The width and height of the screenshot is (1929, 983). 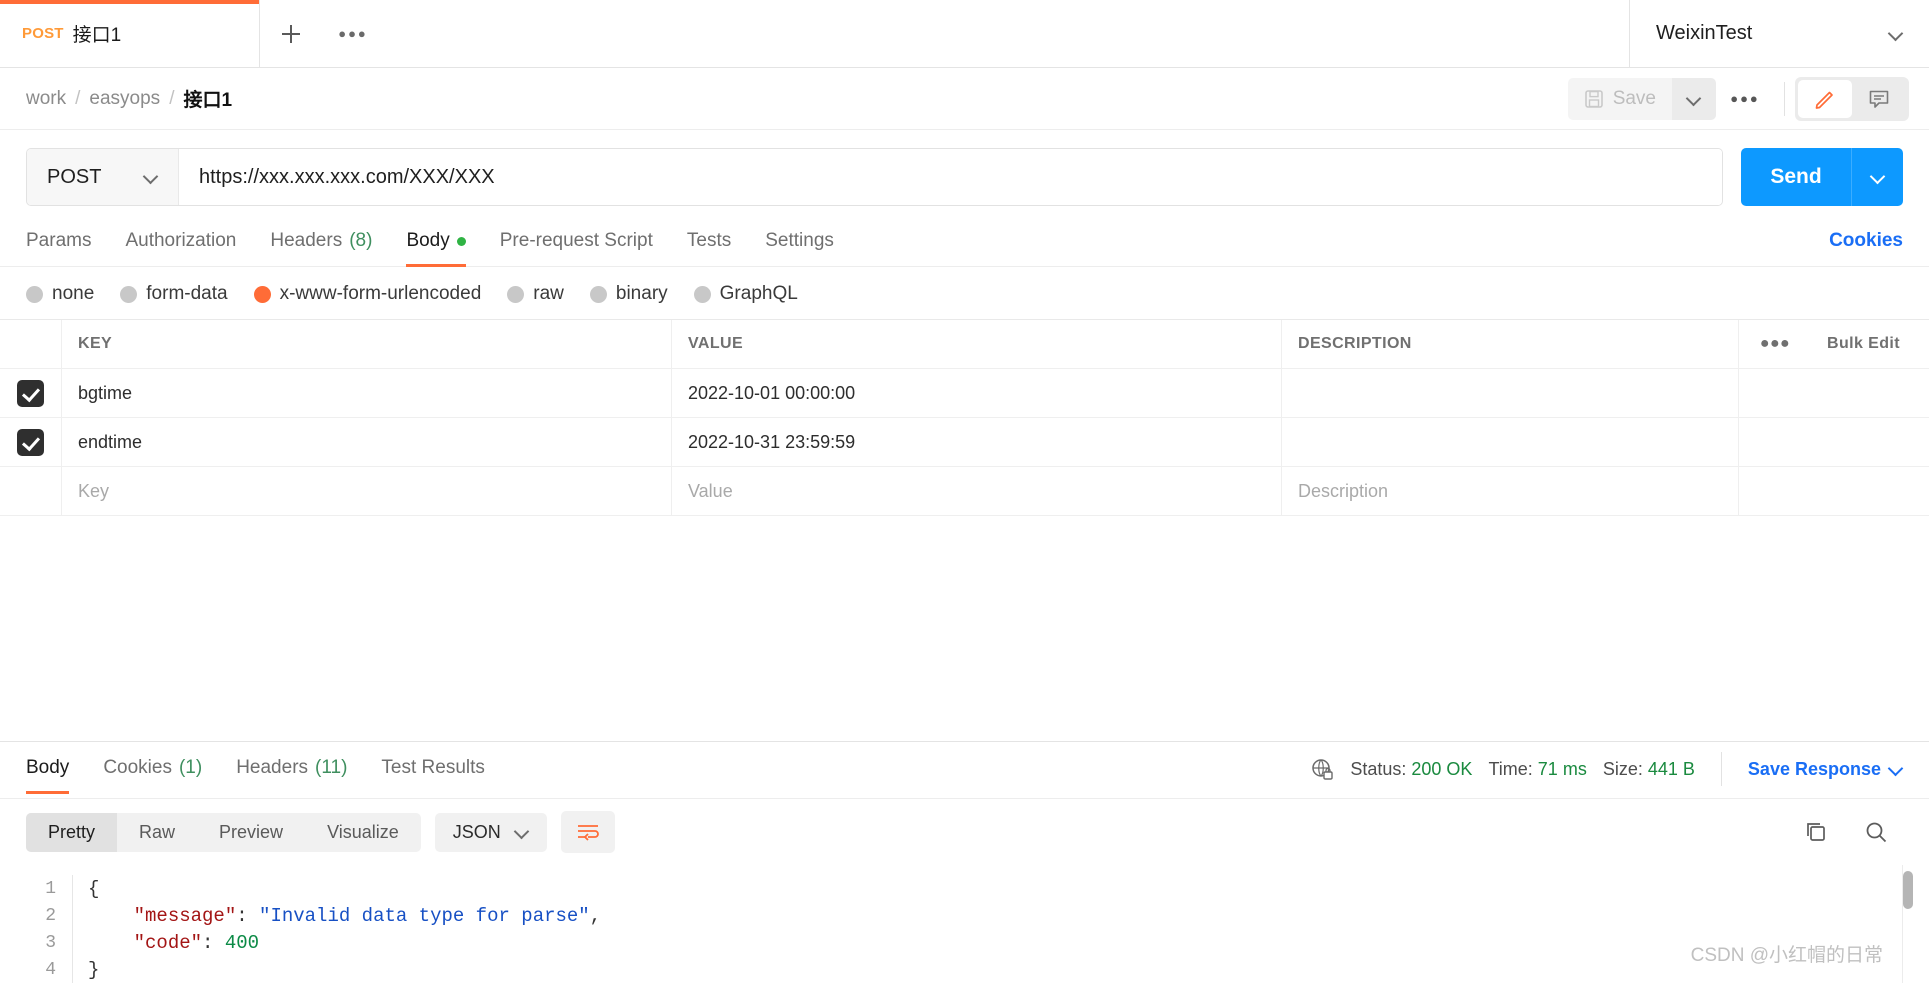 I want to click on row-checkbox-cell, so click(x=31, y=491).